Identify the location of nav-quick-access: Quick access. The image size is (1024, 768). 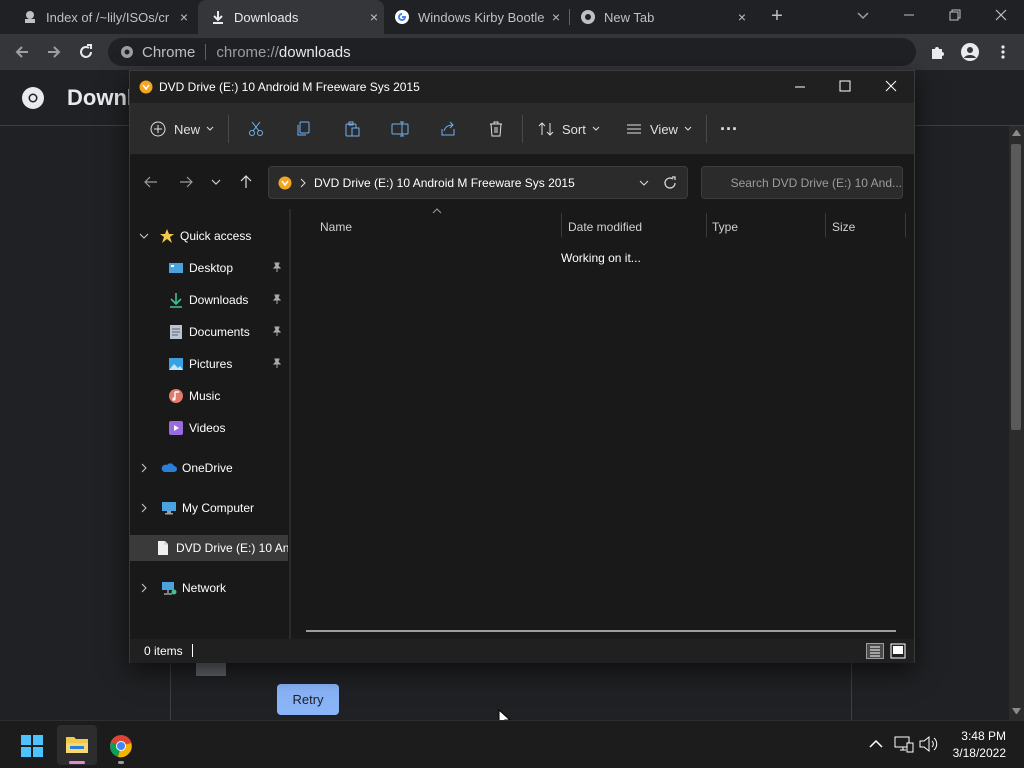
(209, 236).